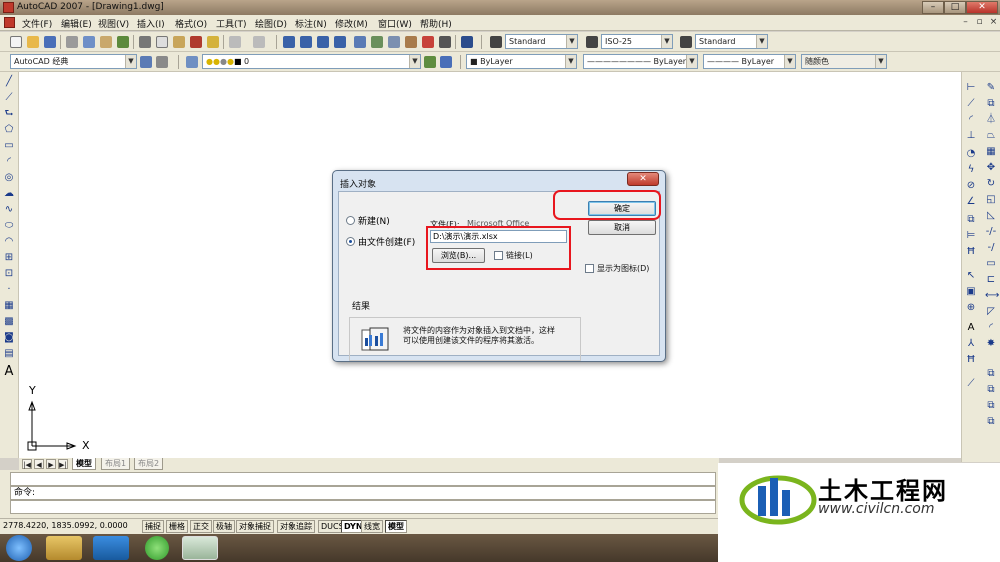  Describe the element at coordinates (933, 7) in the screenshot. I see `minimize-button: –` at that location.